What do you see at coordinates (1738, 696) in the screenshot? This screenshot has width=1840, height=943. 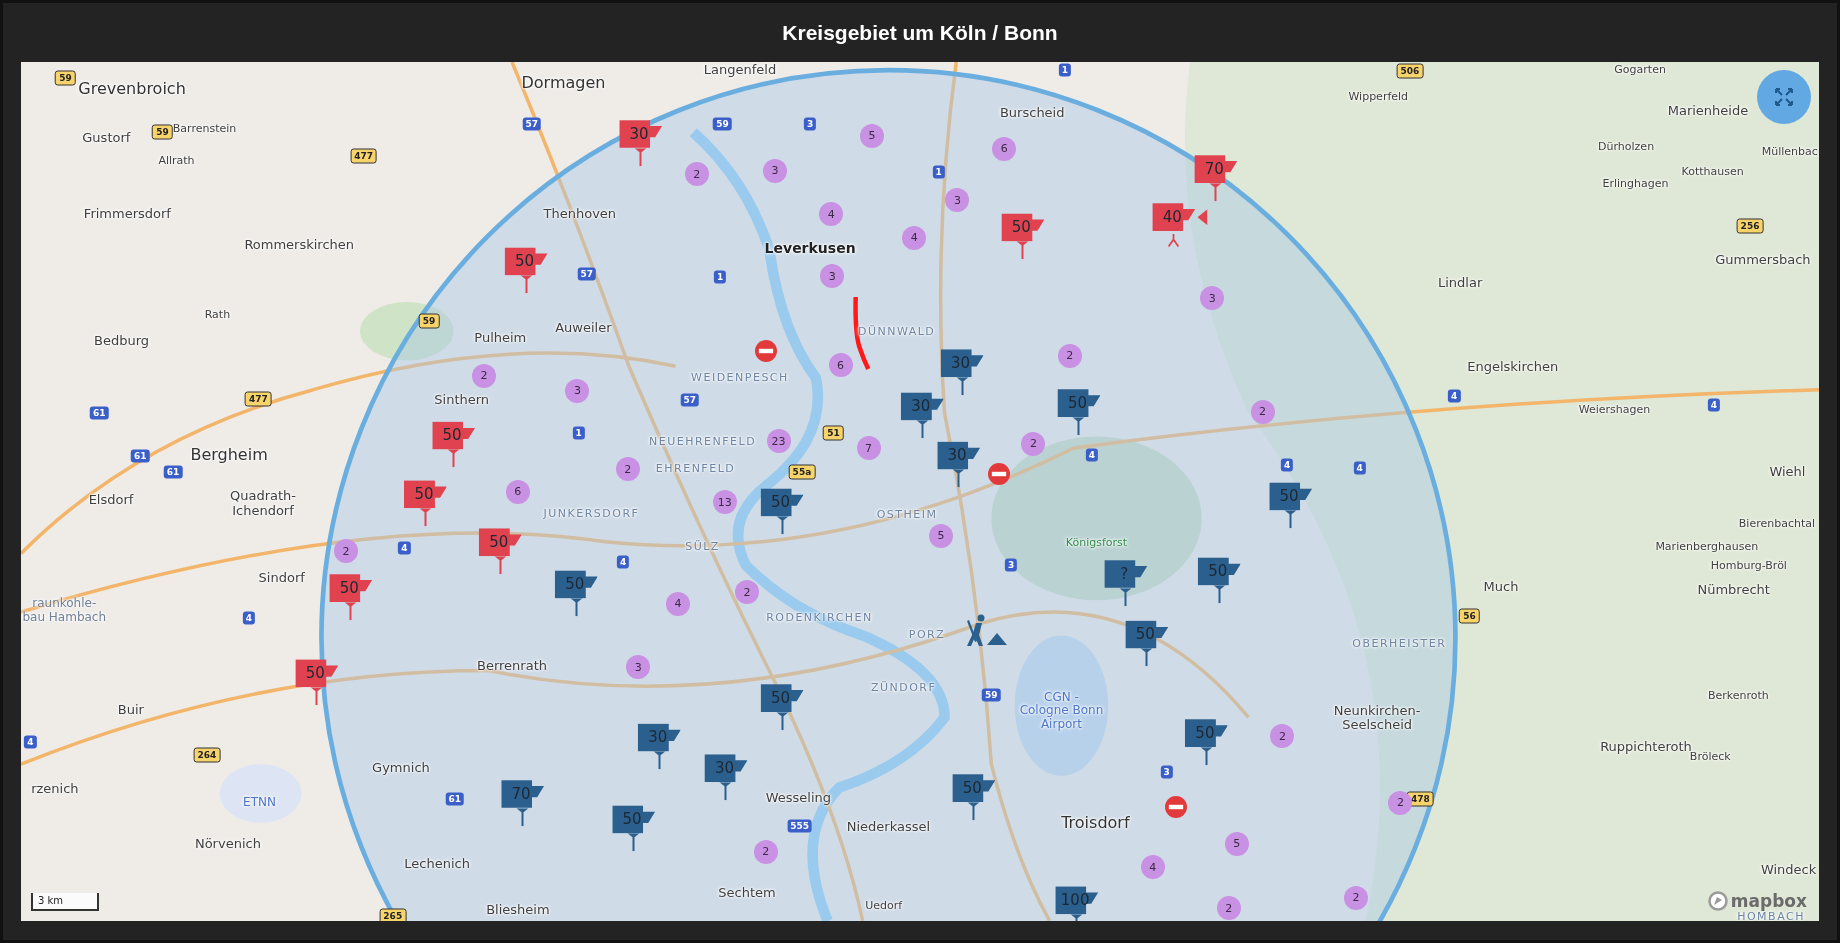 I see `place-label: Berkenroth` at bounding box center [1738, 696].